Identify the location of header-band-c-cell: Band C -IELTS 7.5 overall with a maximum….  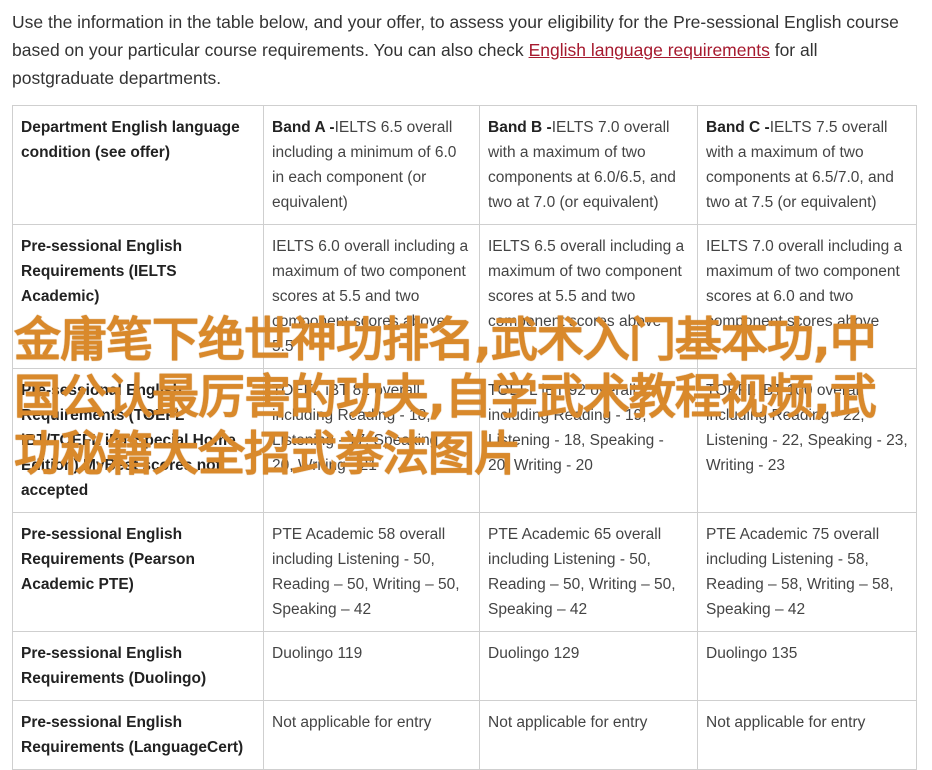
(807, 165).